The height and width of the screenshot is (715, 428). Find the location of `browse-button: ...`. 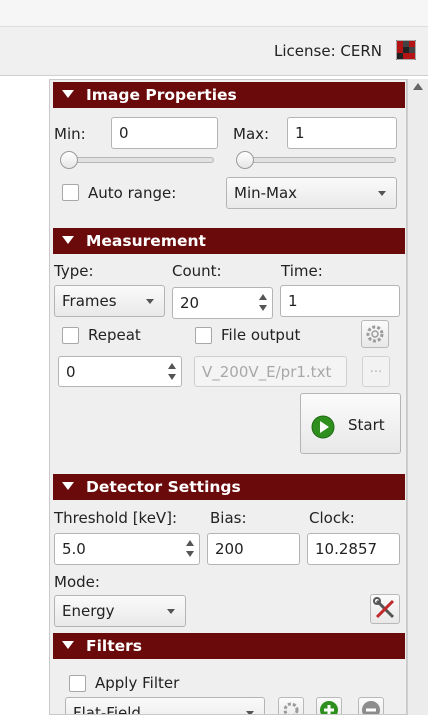

browse-button: ... is located at coordinates (376, 371).